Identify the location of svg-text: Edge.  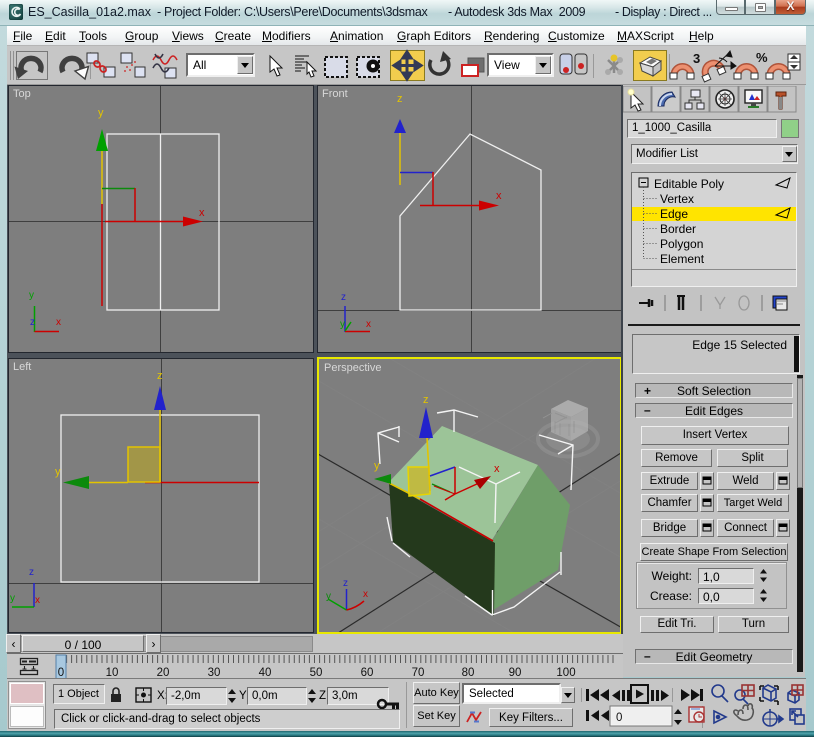
(674, 214).